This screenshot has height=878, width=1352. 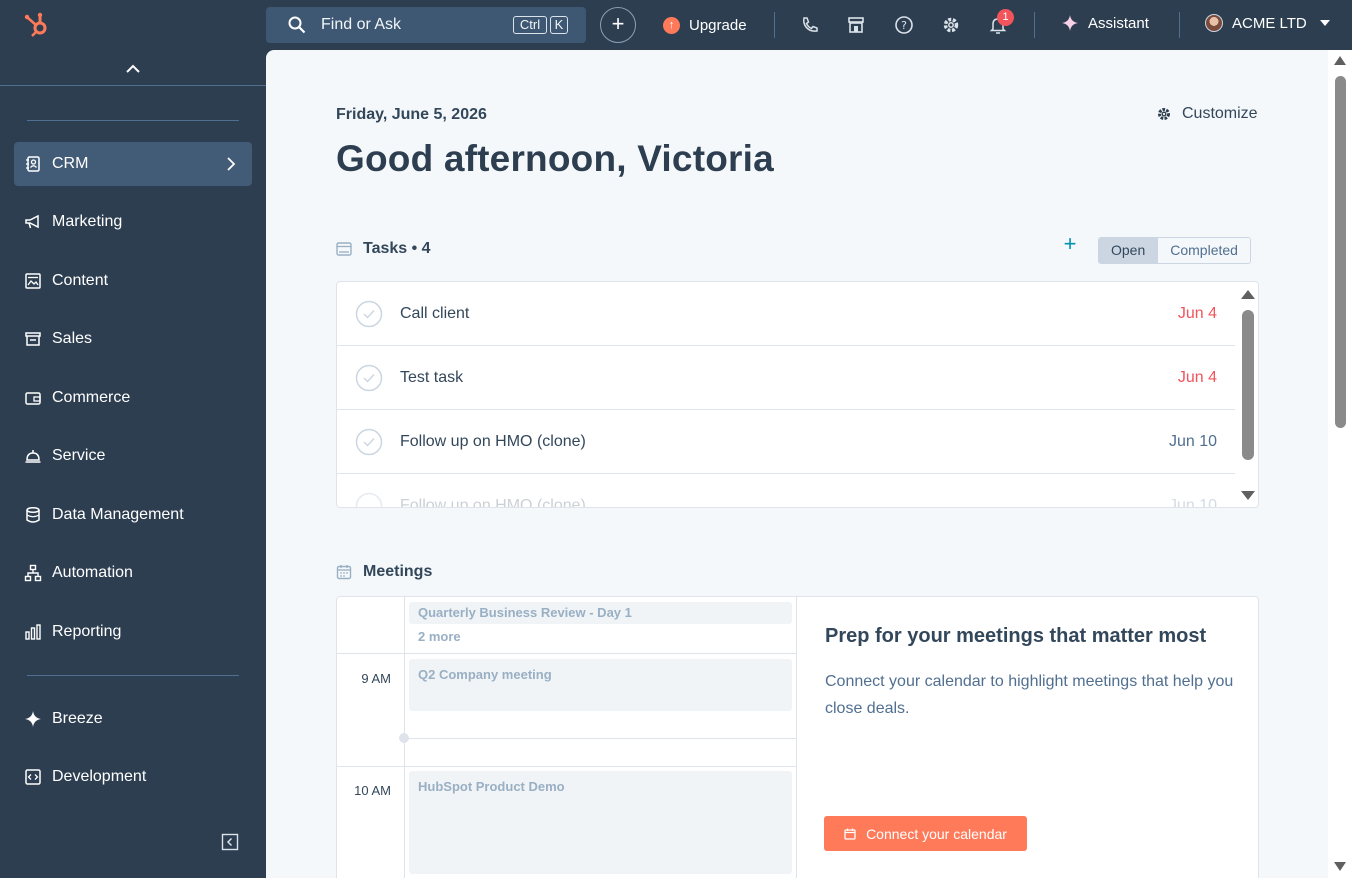 What do you see at coordinates (33, 573) in the screenshot?
I see `workflow-icon` at bounding box center [33, 573].